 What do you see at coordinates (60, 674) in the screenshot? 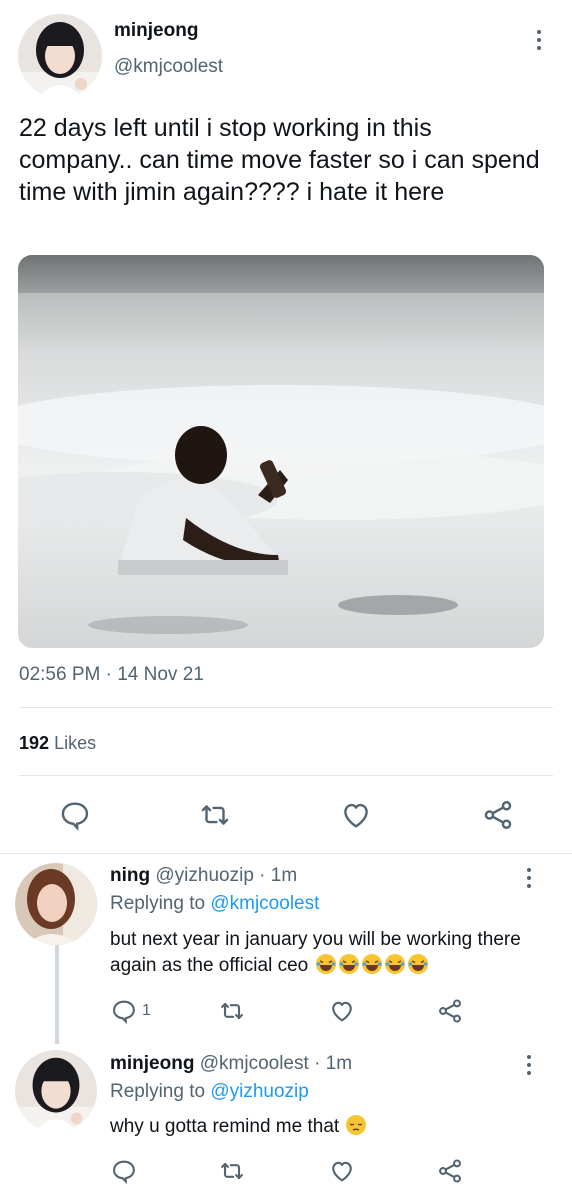
I see `tweet-time: 02:56 PM` at bounding box center [60, 674].